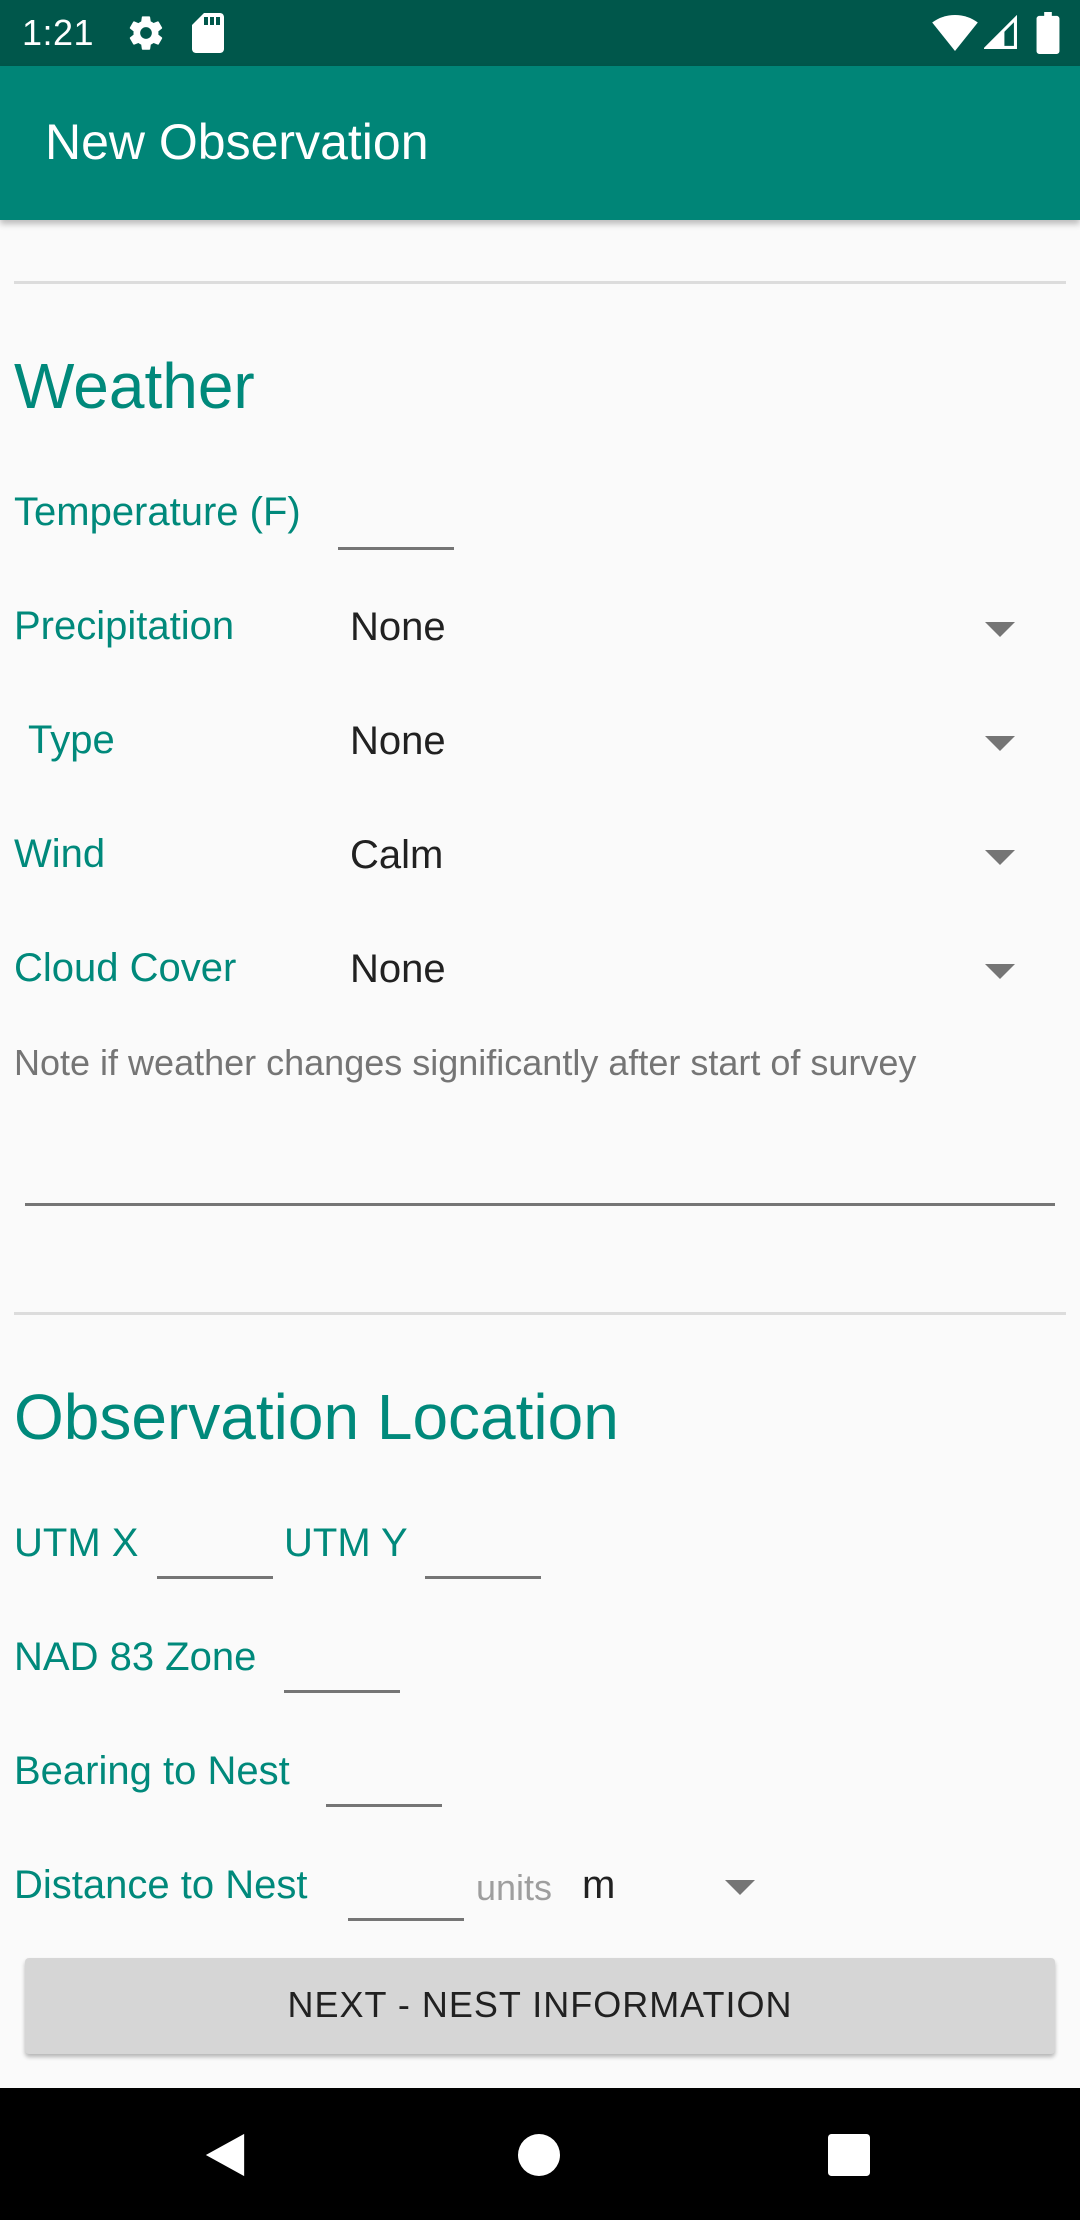 This screenshot has height=2220, width=1080. I want to click on home-icon, so click(539, 2155).